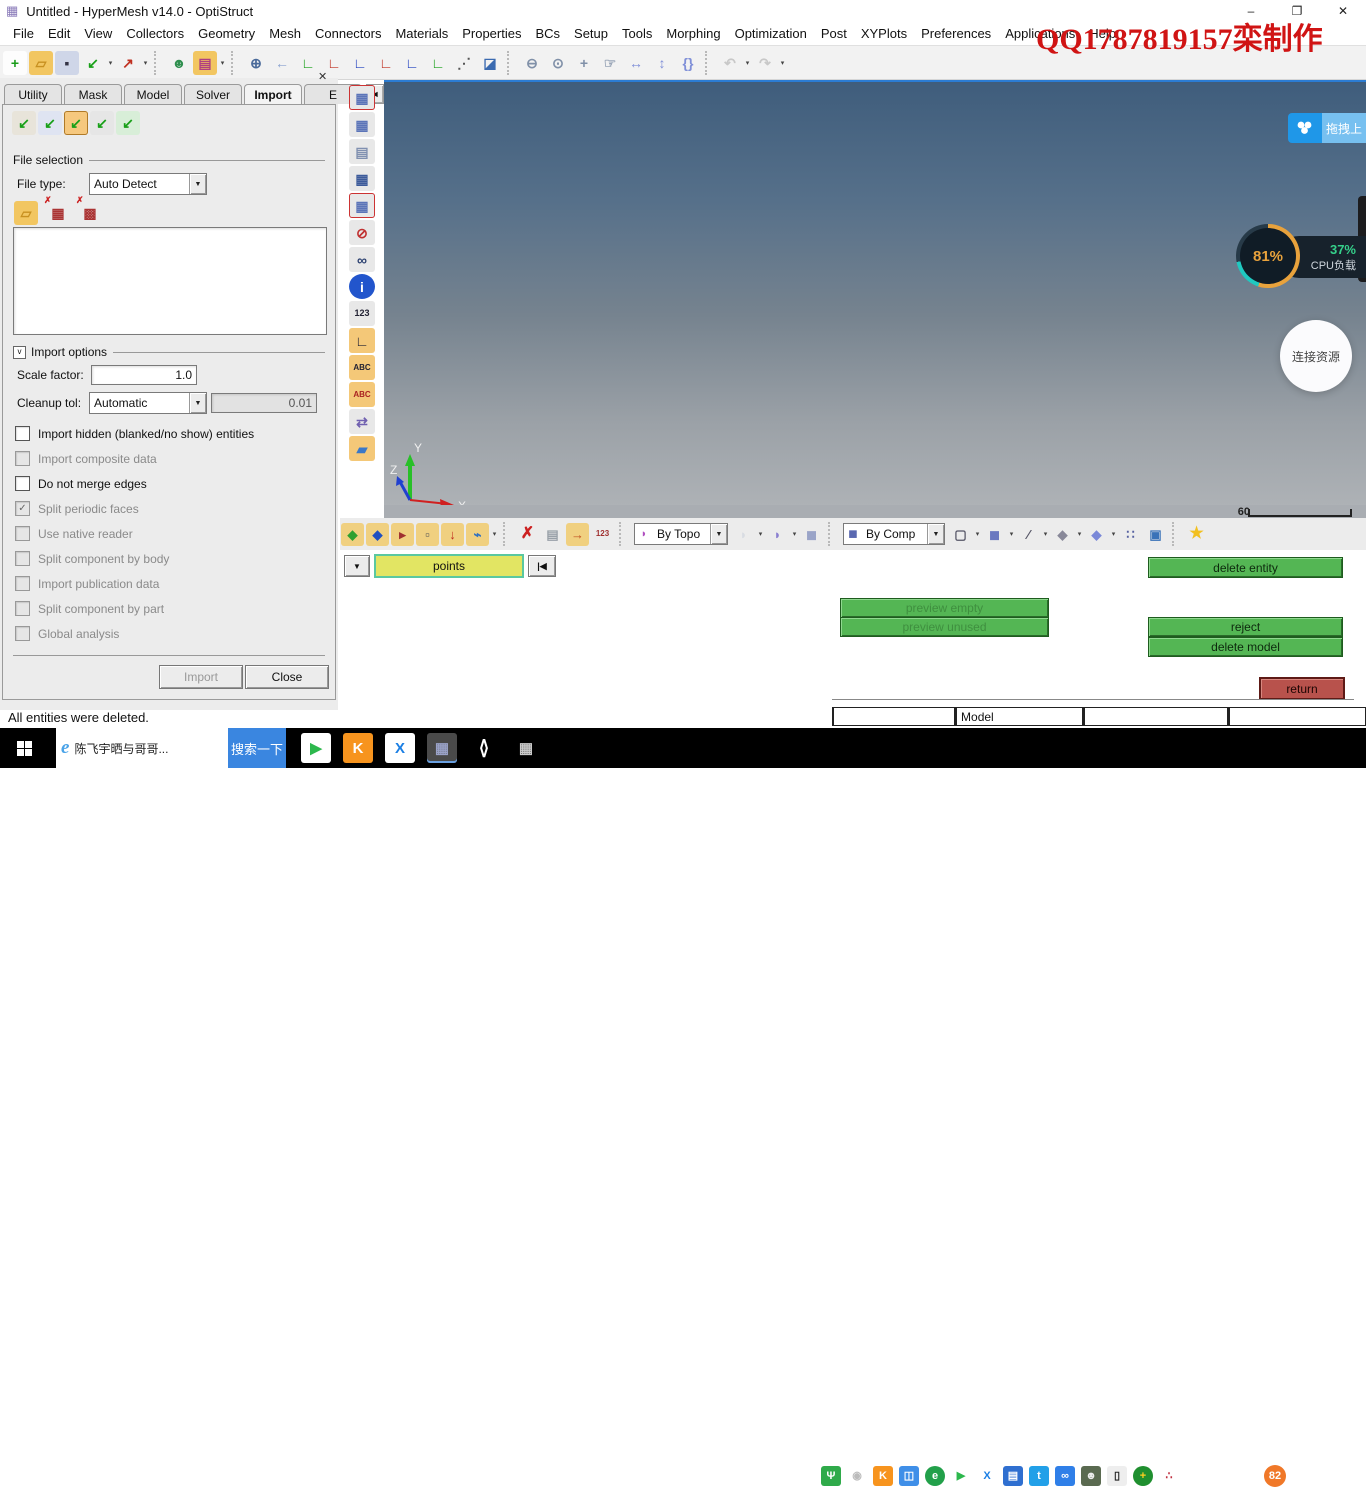 The height and width of the screenshot is (1496, 1366). Describe the element at coordinates (637, 33) in the screenshot. I see `menu-tools: Tools` at that location.